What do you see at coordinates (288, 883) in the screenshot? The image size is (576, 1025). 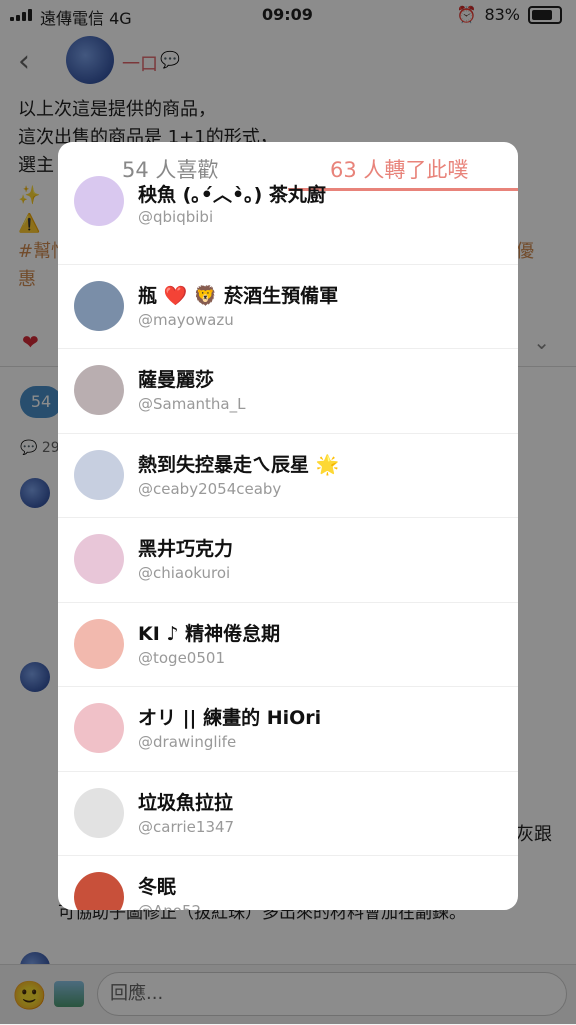 I see `user-list-item: 冬眠 @Ano52` at bounding box center [288, 883].